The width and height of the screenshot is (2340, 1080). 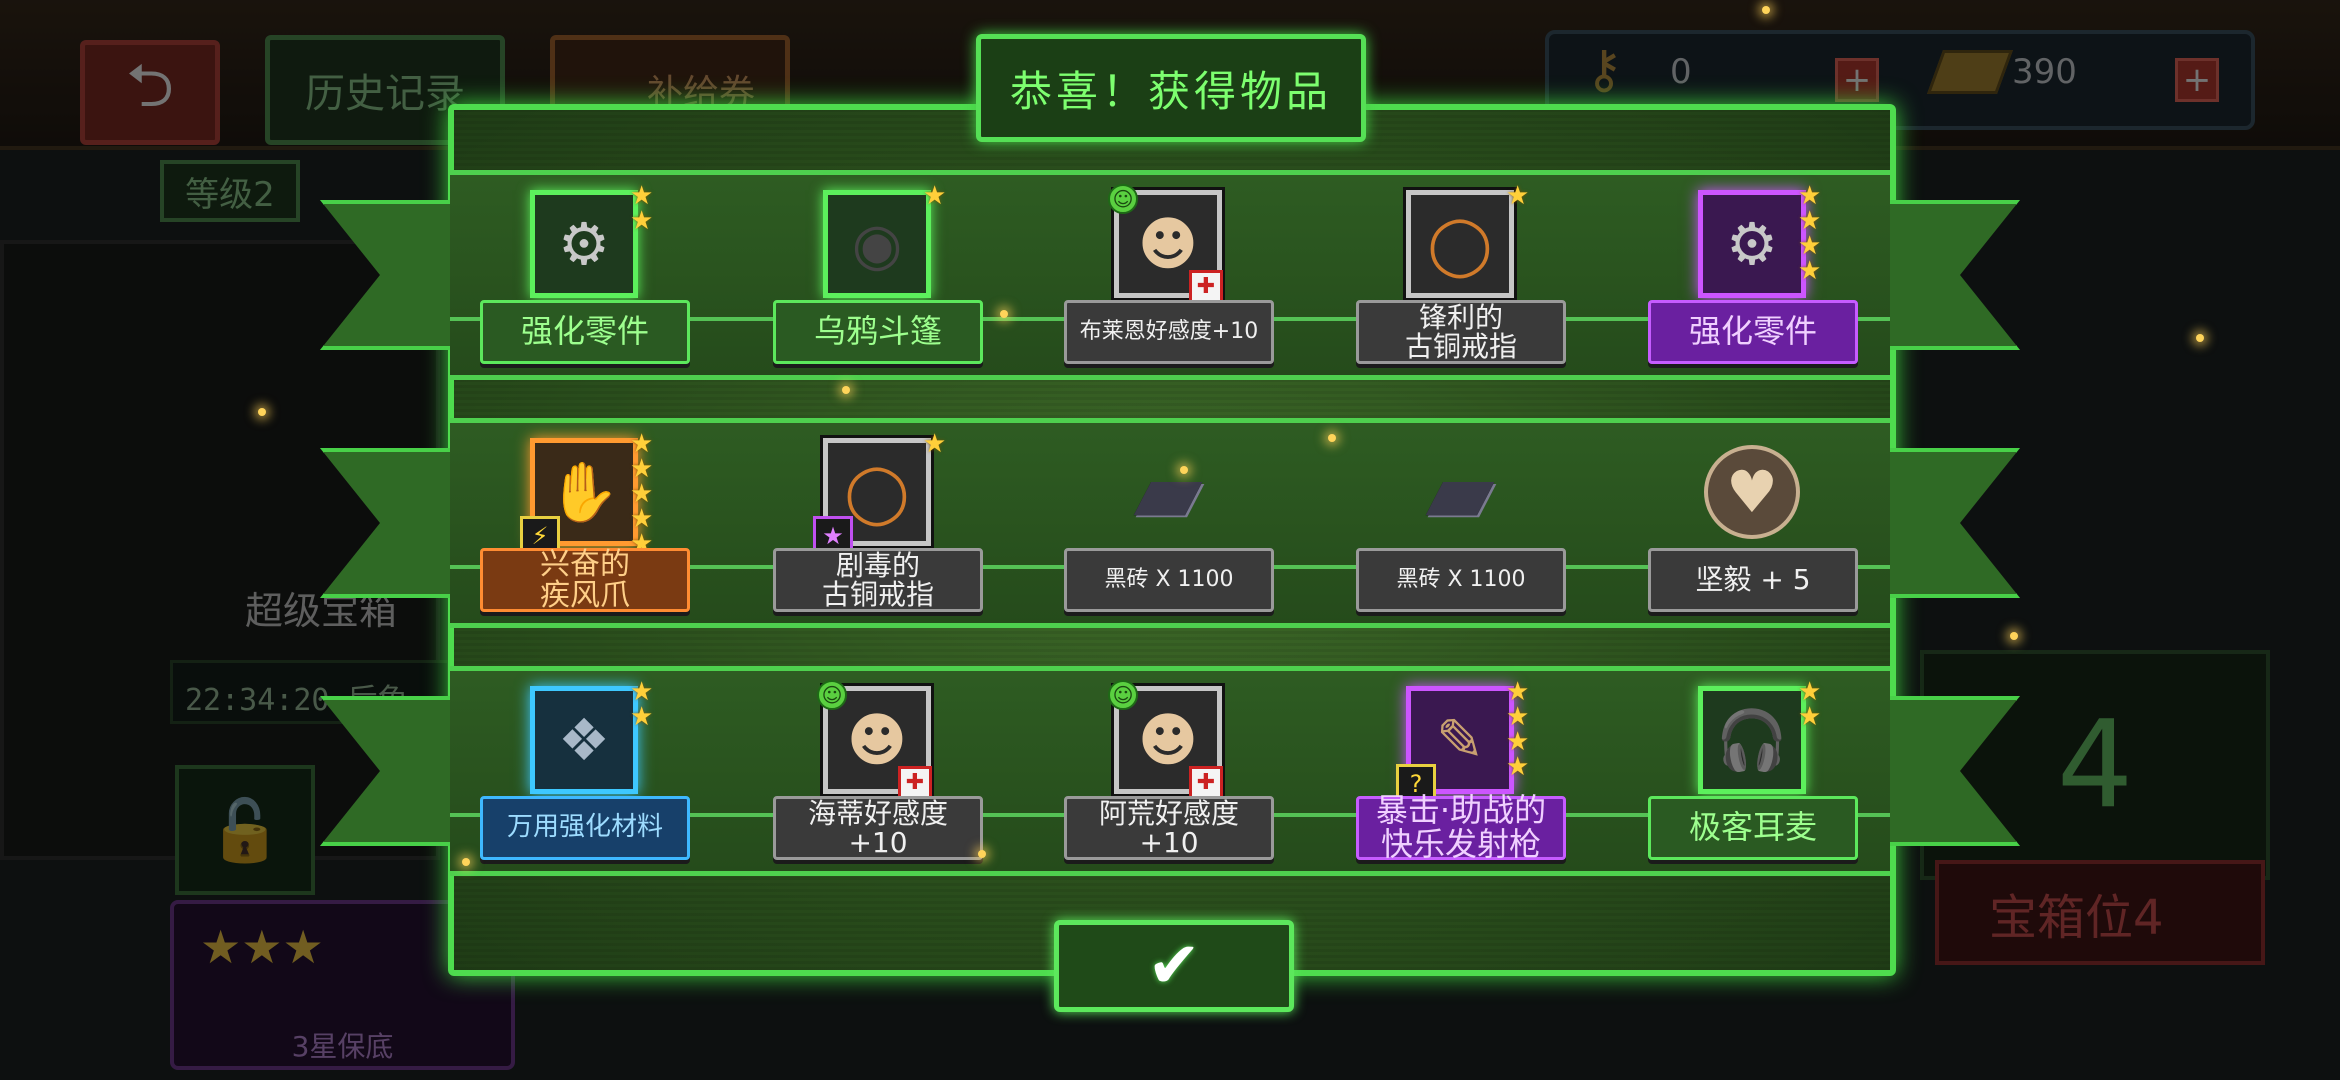 What do you see at coordinates (342, 1046) in the screenshot?
I see `guarantee-label: 3星保底` at bounding box center [342, 1046].